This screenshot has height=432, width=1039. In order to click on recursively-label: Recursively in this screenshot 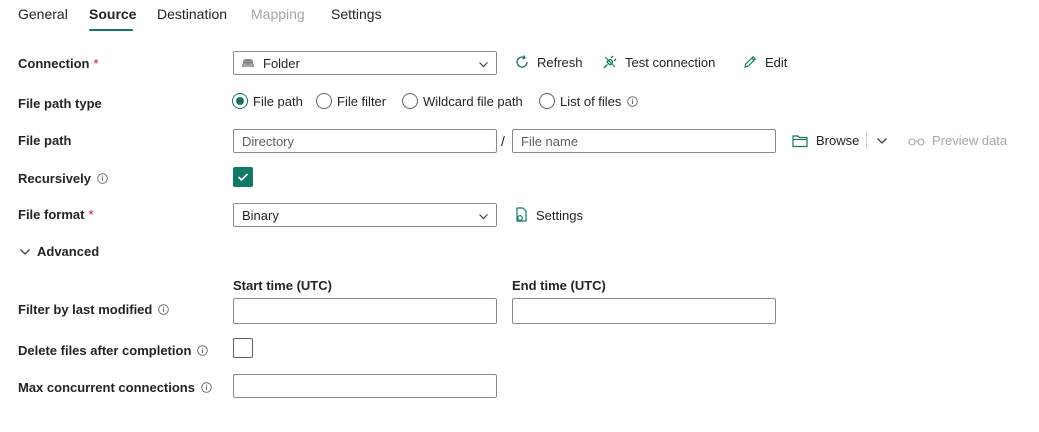, I will do `click(63, 178)`.